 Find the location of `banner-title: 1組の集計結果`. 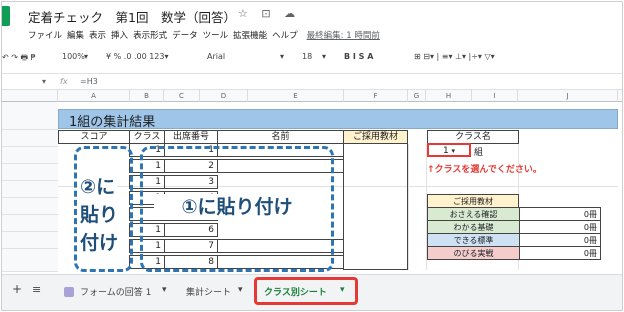

banner-title: 1組の集計結果 is located at coordinates (112, 122).